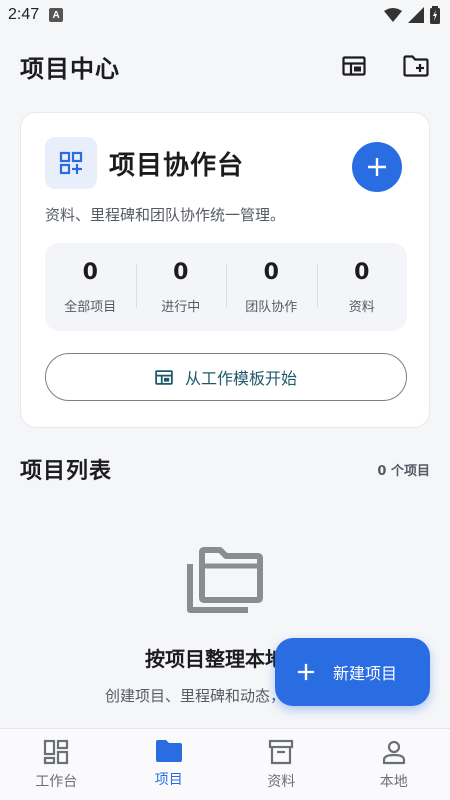  What do you see at coordinates (271, 307) in the screenshot?
I see `stat-label: 团队协作` at bounding box center [271, 307].